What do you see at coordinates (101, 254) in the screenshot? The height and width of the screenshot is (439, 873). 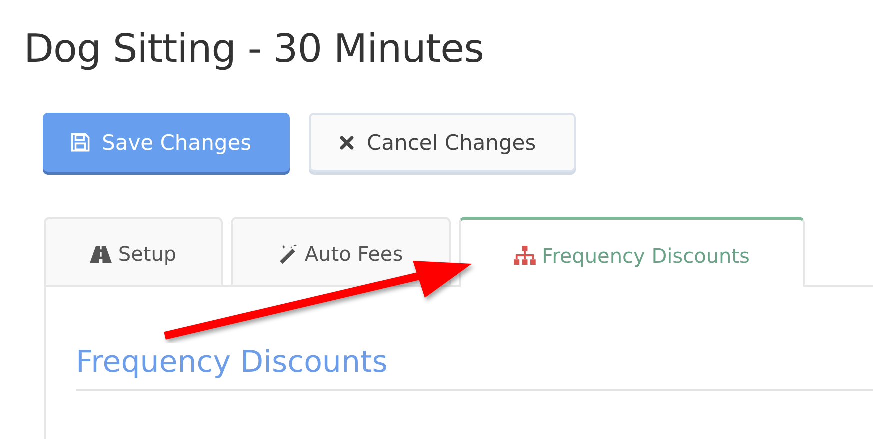 I see `road-icon` at bounding box center [101, 254].